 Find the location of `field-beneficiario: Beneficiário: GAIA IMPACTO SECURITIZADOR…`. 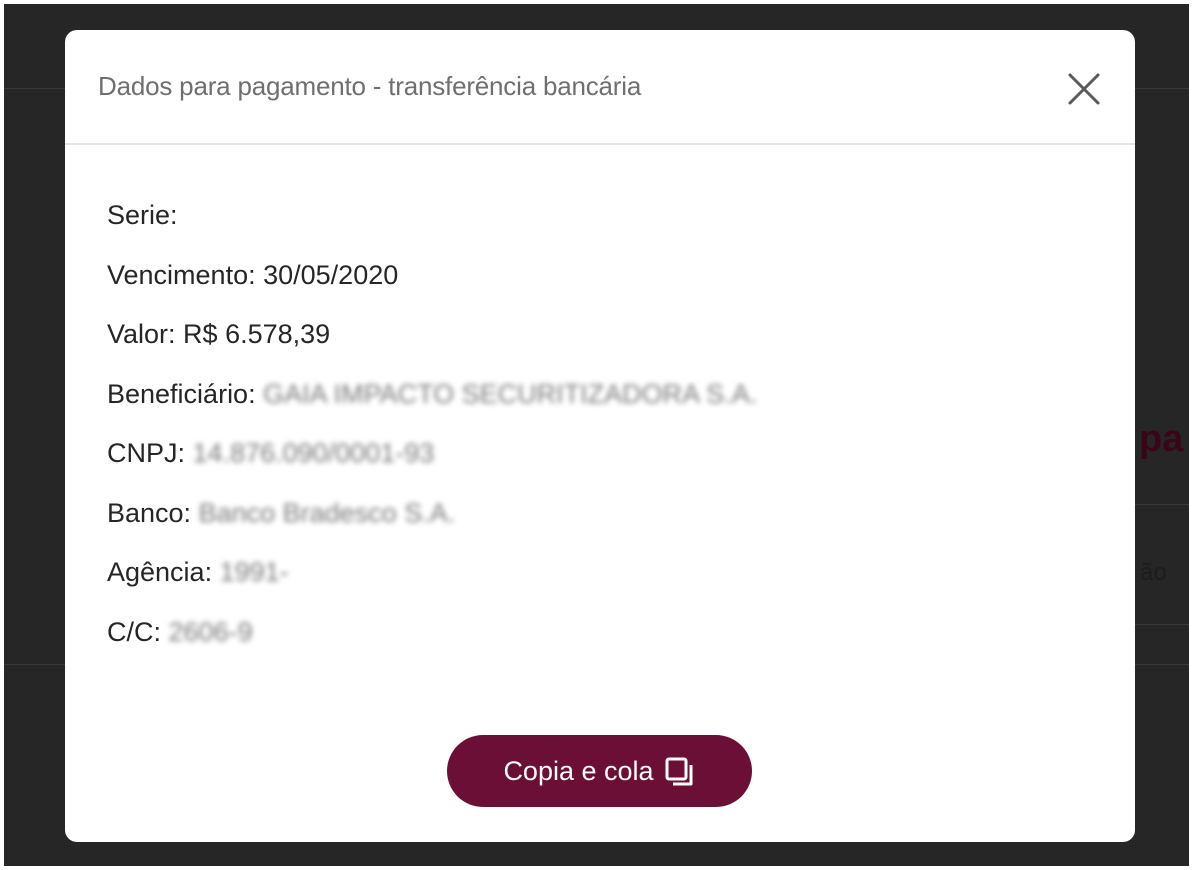

field-beneficiario: Beneficiário: GAIA IMPACTO SECURITIZADOR… is located at coordinates (601, 404).